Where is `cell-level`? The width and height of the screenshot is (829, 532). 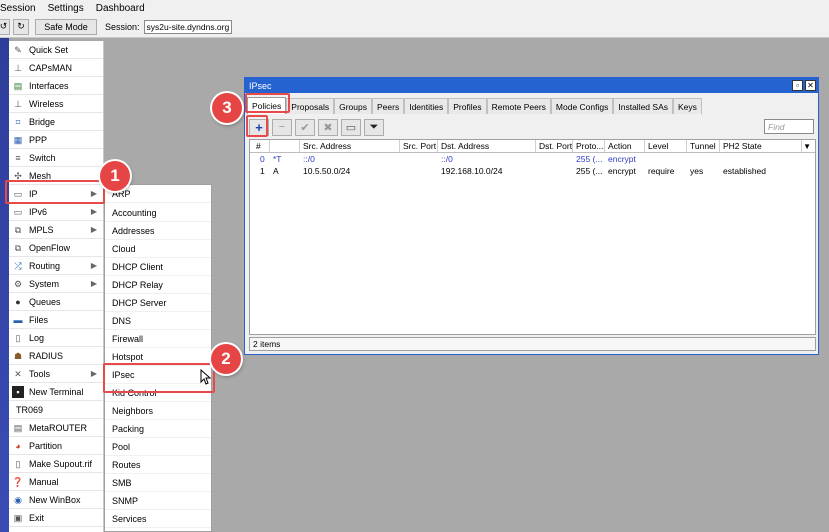 cell-level is located at coordinates (666, 159).